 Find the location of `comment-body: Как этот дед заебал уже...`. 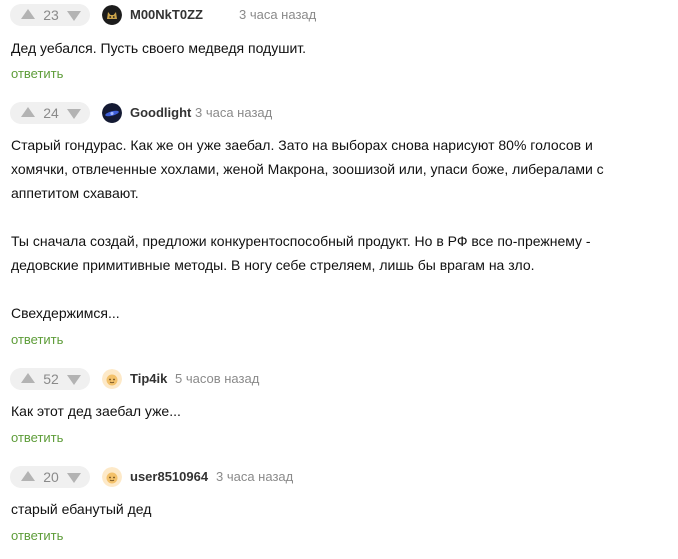

comment-body: Как этот дед заебал уже... is located at coordinates (321, 411).